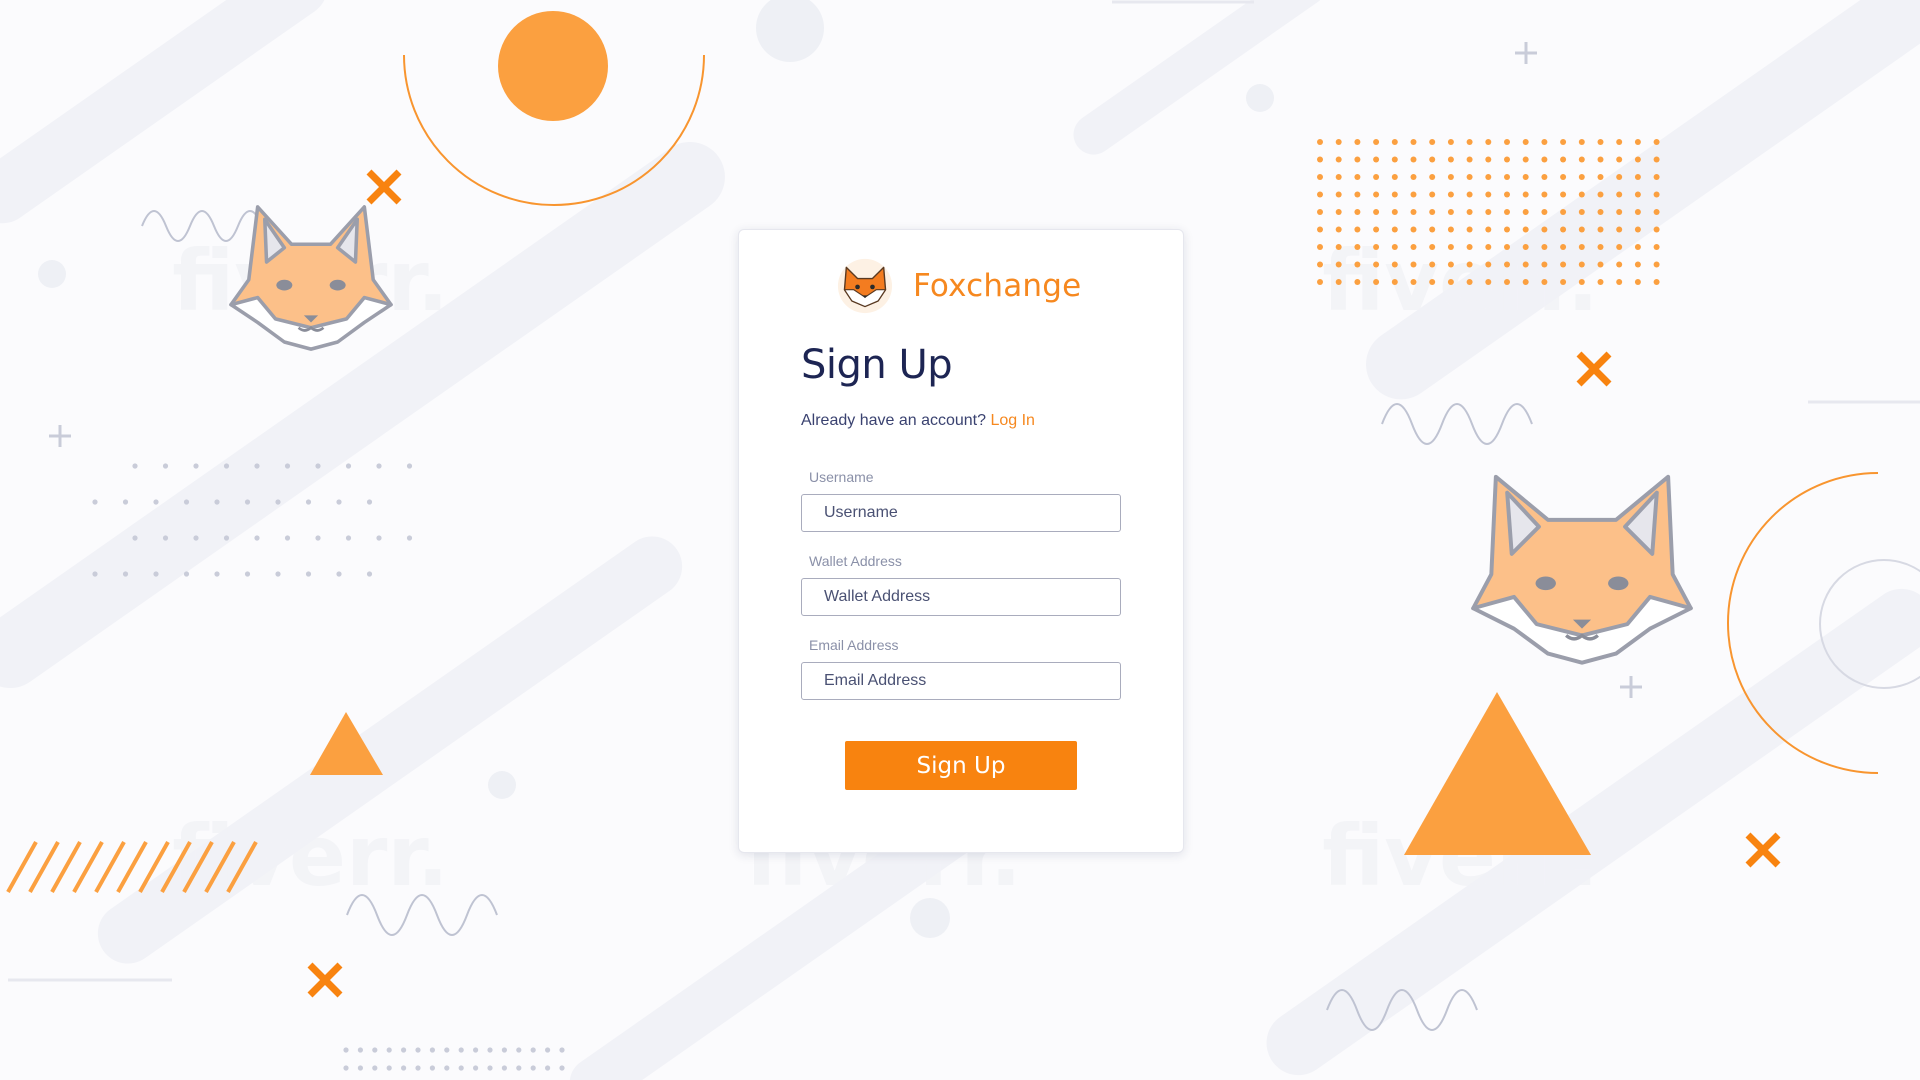  Describe the element at coordinates (877, 365) in the screenshot. I see `page-title: Sign Up` at that location.